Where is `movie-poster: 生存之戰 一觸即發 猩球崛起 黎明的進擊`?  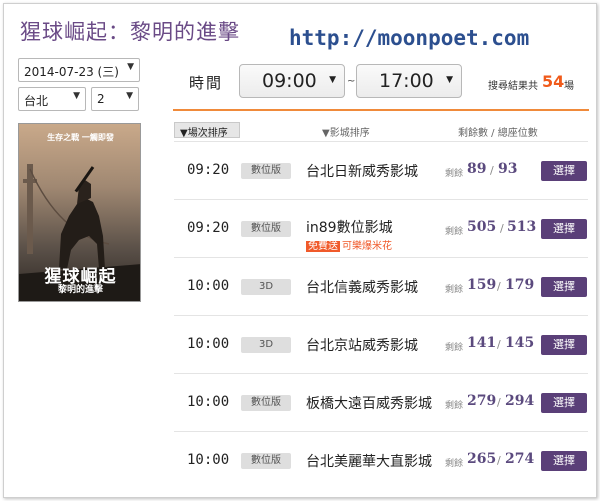
movie-poster: 生存之戰 一觸即發 猩球崛起 黎明的進擊 is located at coordinates (79, 212).